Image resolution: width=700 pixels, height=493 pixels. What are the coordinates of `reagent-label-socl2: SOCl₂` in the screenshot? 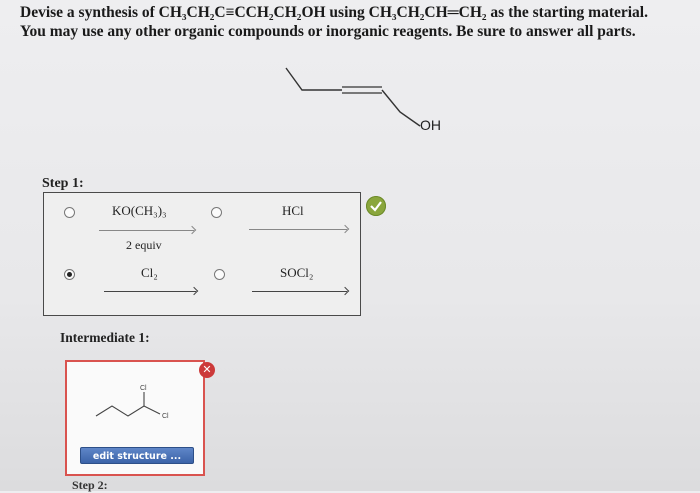 It's located at (297, 272).